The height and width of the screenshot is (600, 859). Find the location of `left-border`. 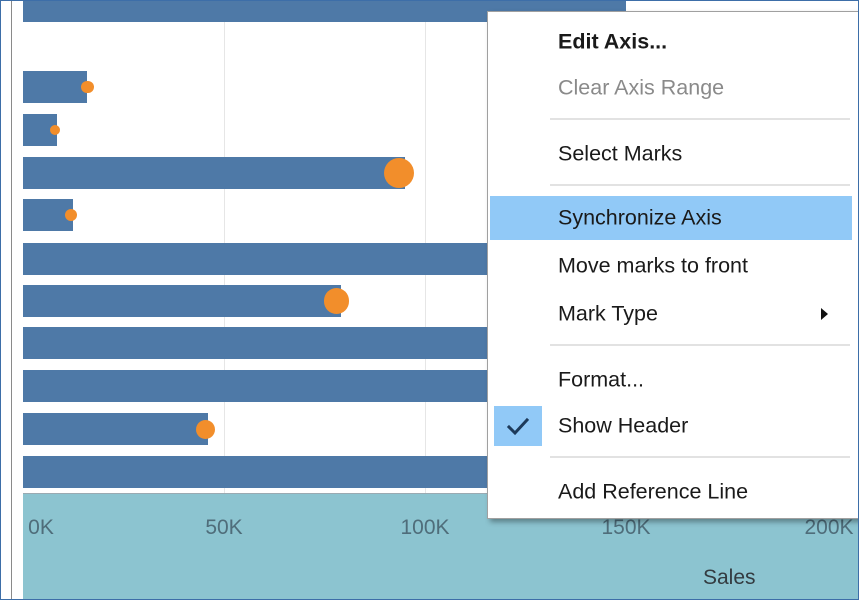

left-border is located at coordinates (11, 300).